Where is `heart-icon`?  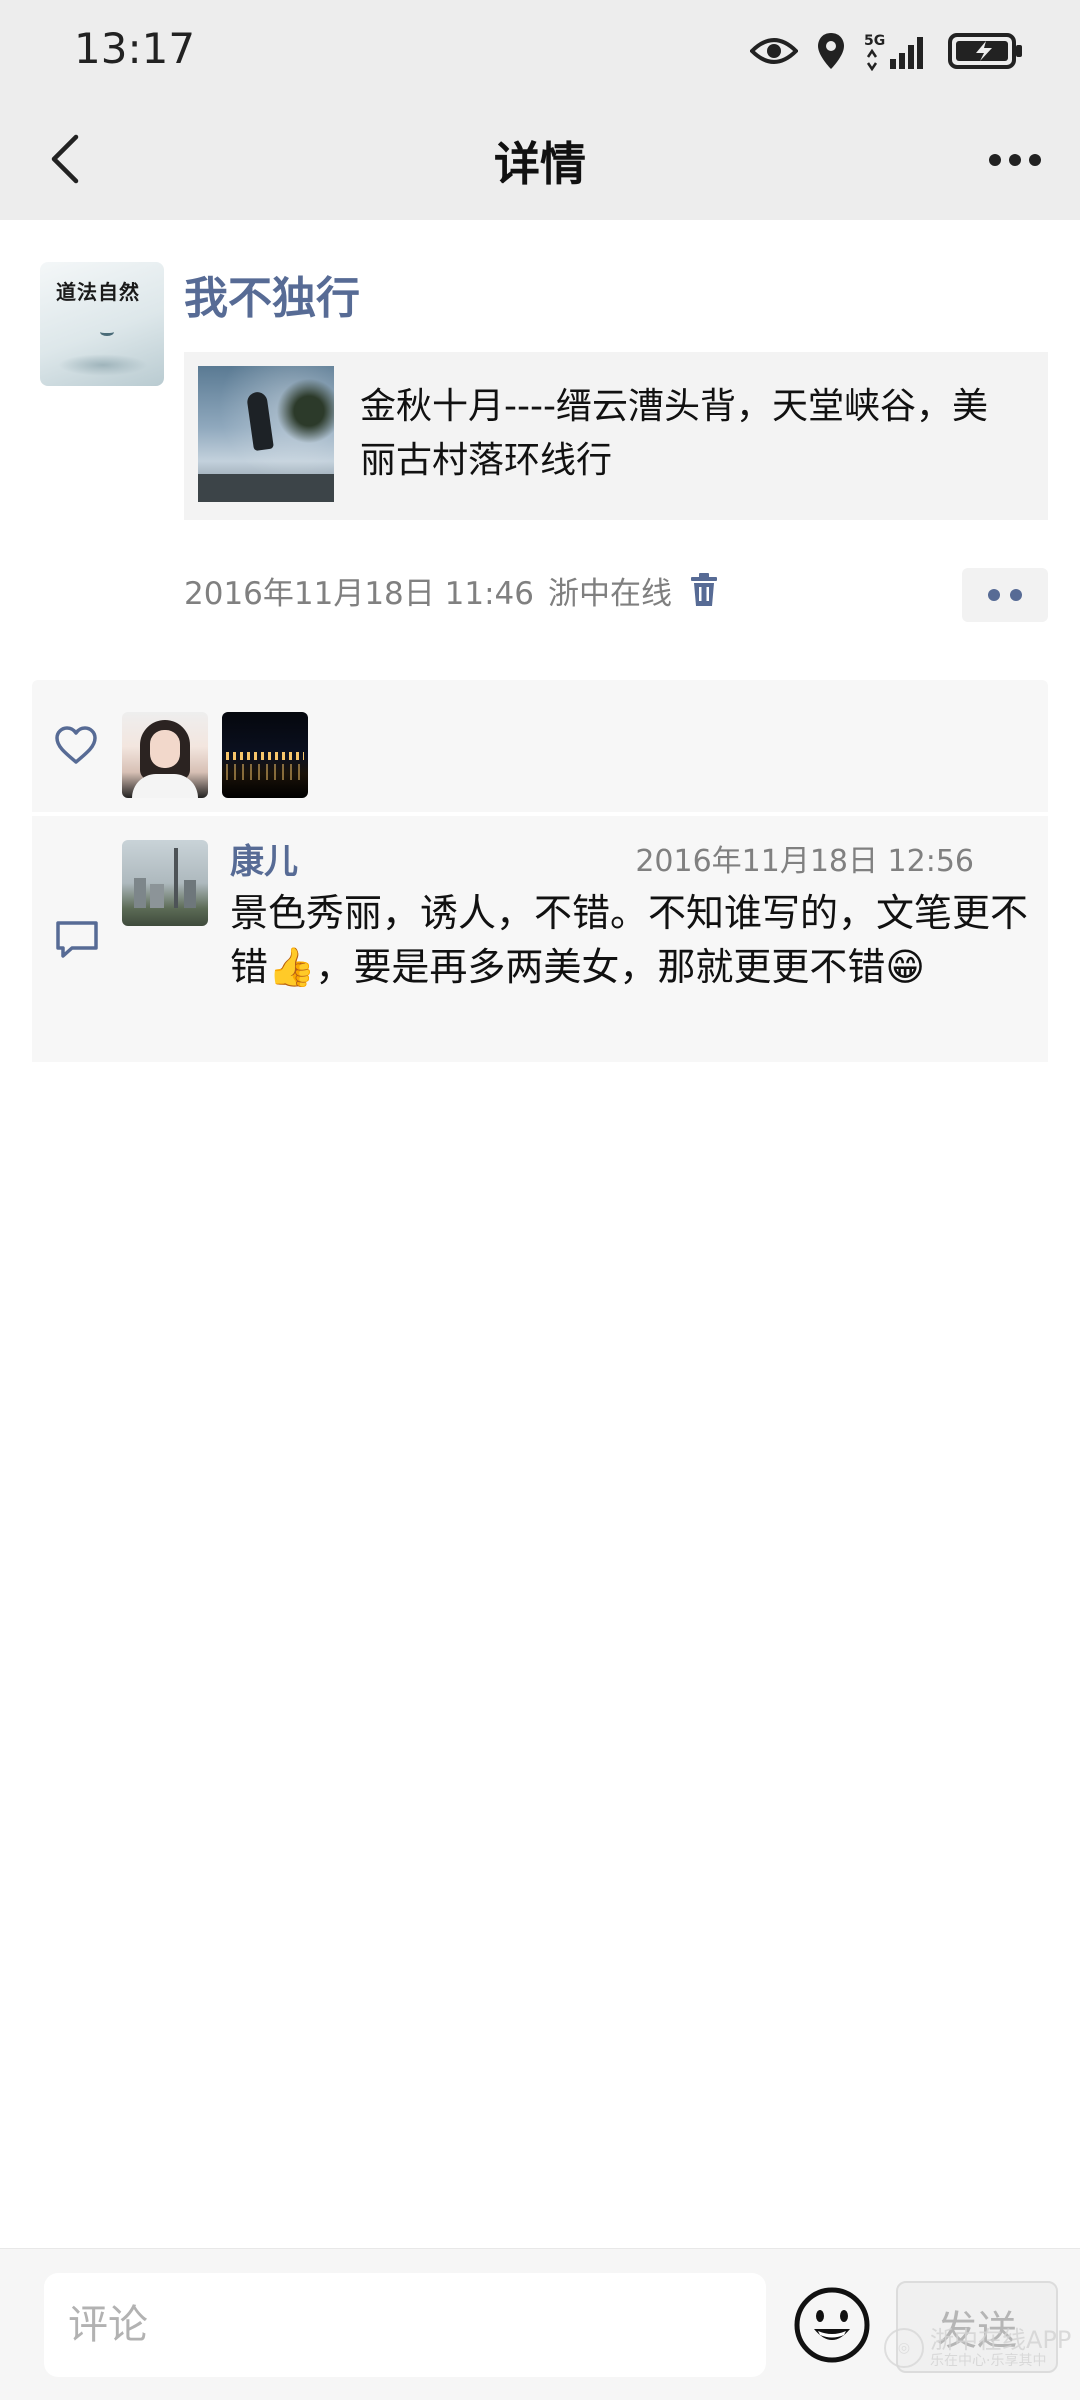
heart-icon is located at coordinates (76, 748).